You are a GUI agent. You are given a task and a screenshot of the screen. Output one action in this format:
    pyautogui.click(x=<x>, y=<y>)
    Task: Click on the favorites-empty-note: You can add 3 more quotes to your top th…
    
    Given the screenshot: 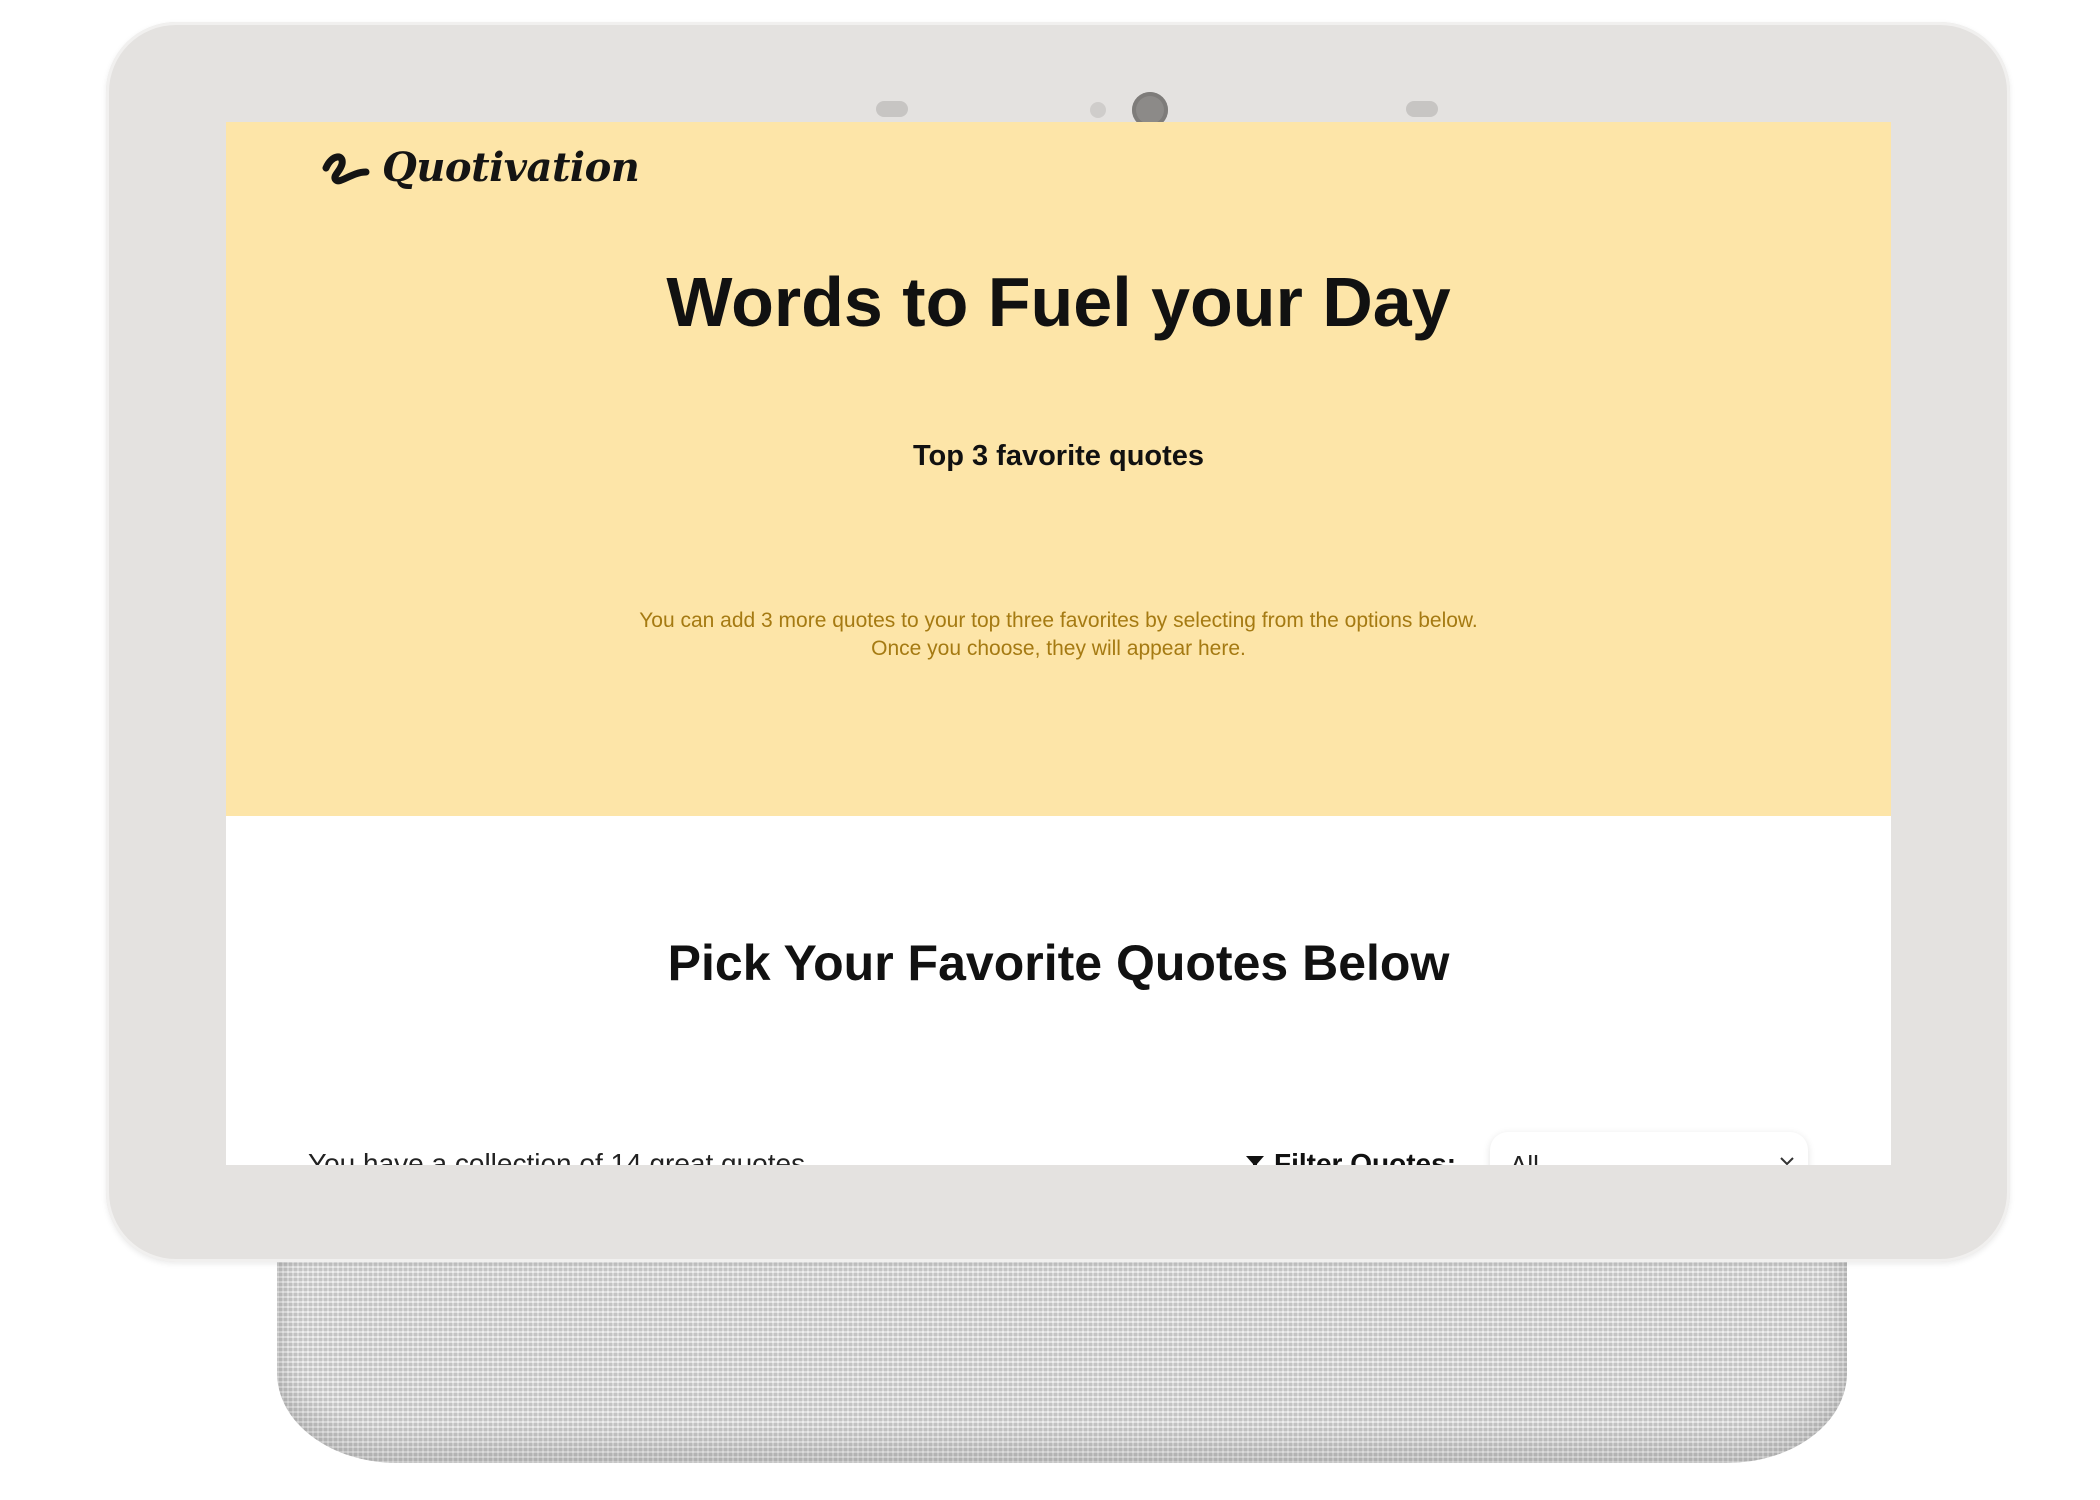 What is the action you would take?
    pyautogui.click(x=1058, y=635)
    